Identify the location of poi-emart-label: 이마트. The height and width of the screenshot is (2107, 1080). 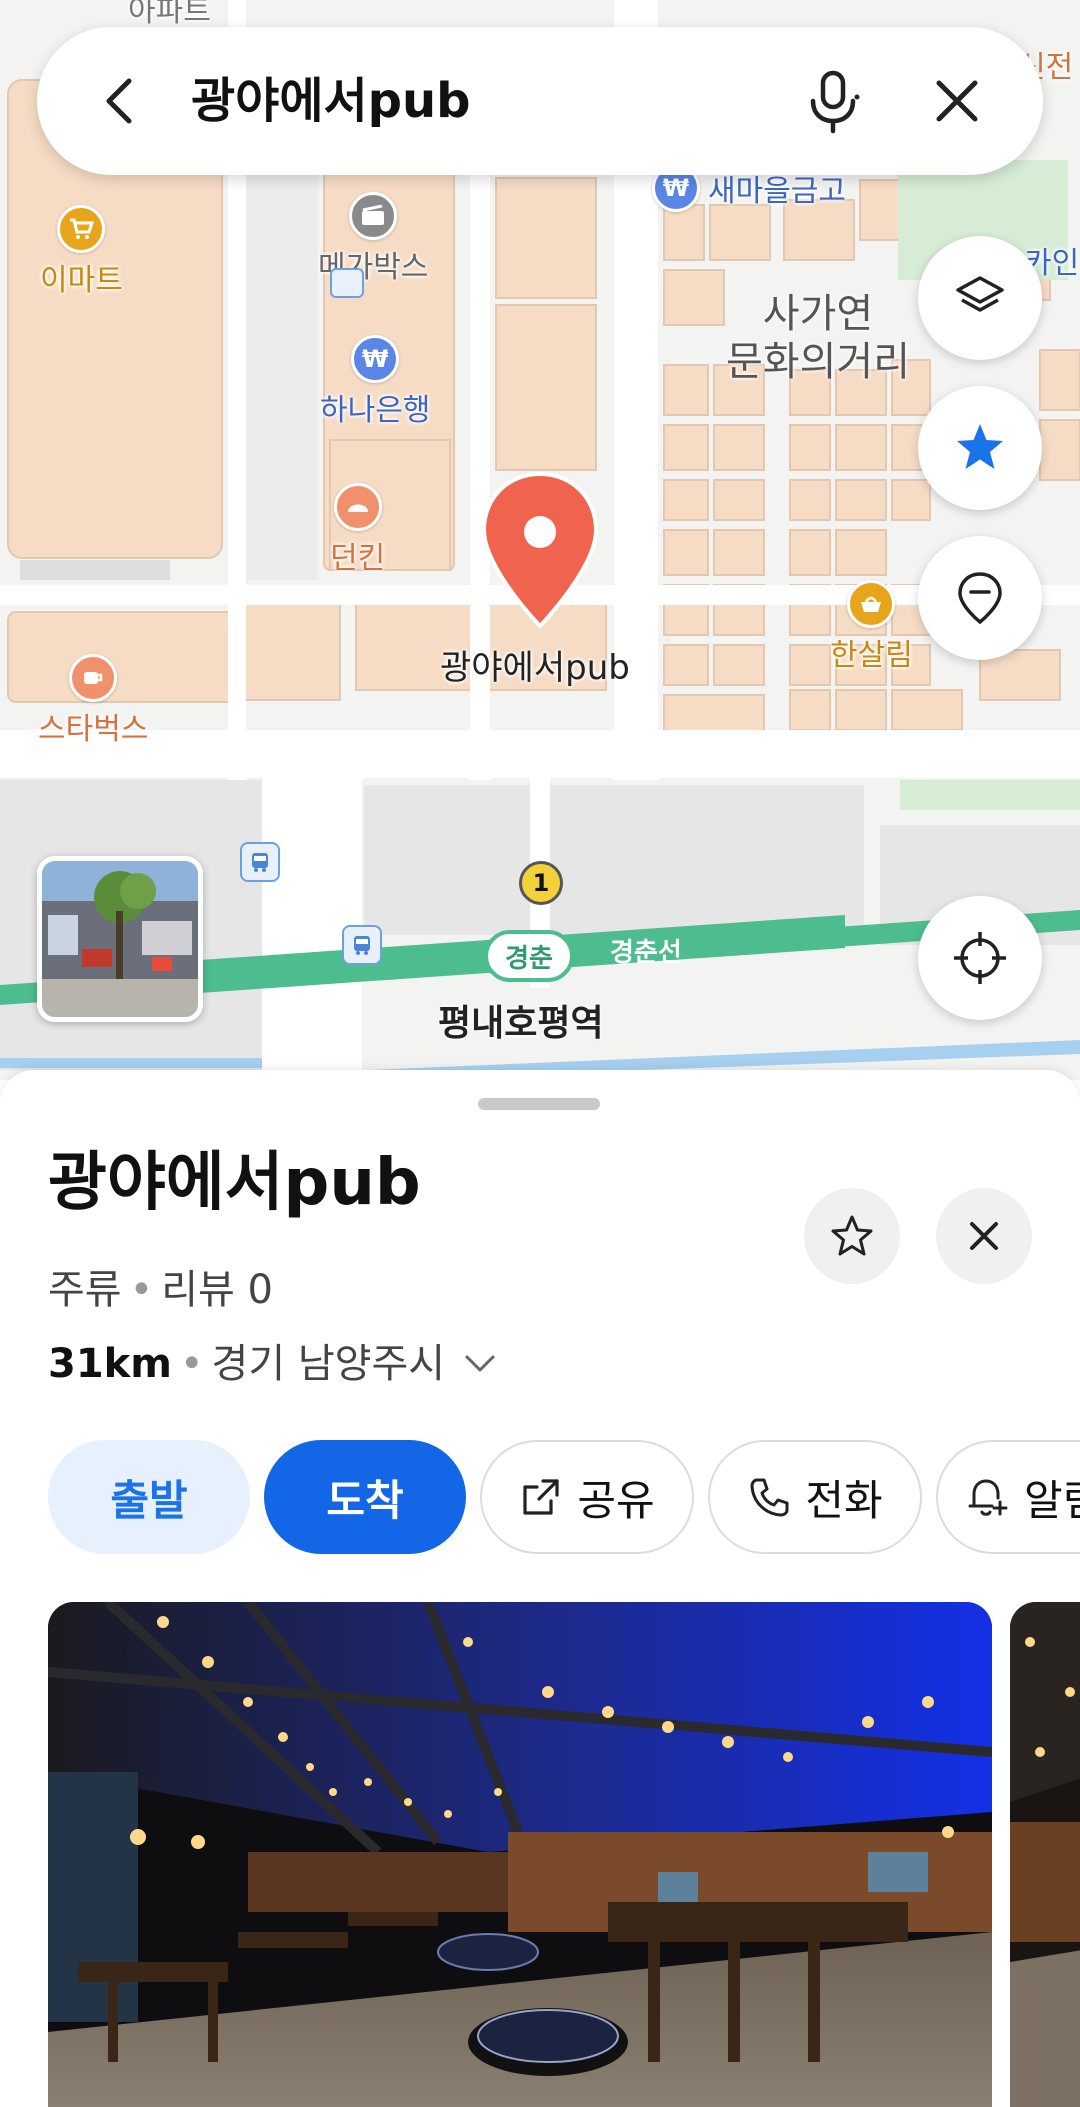
(81, 280).